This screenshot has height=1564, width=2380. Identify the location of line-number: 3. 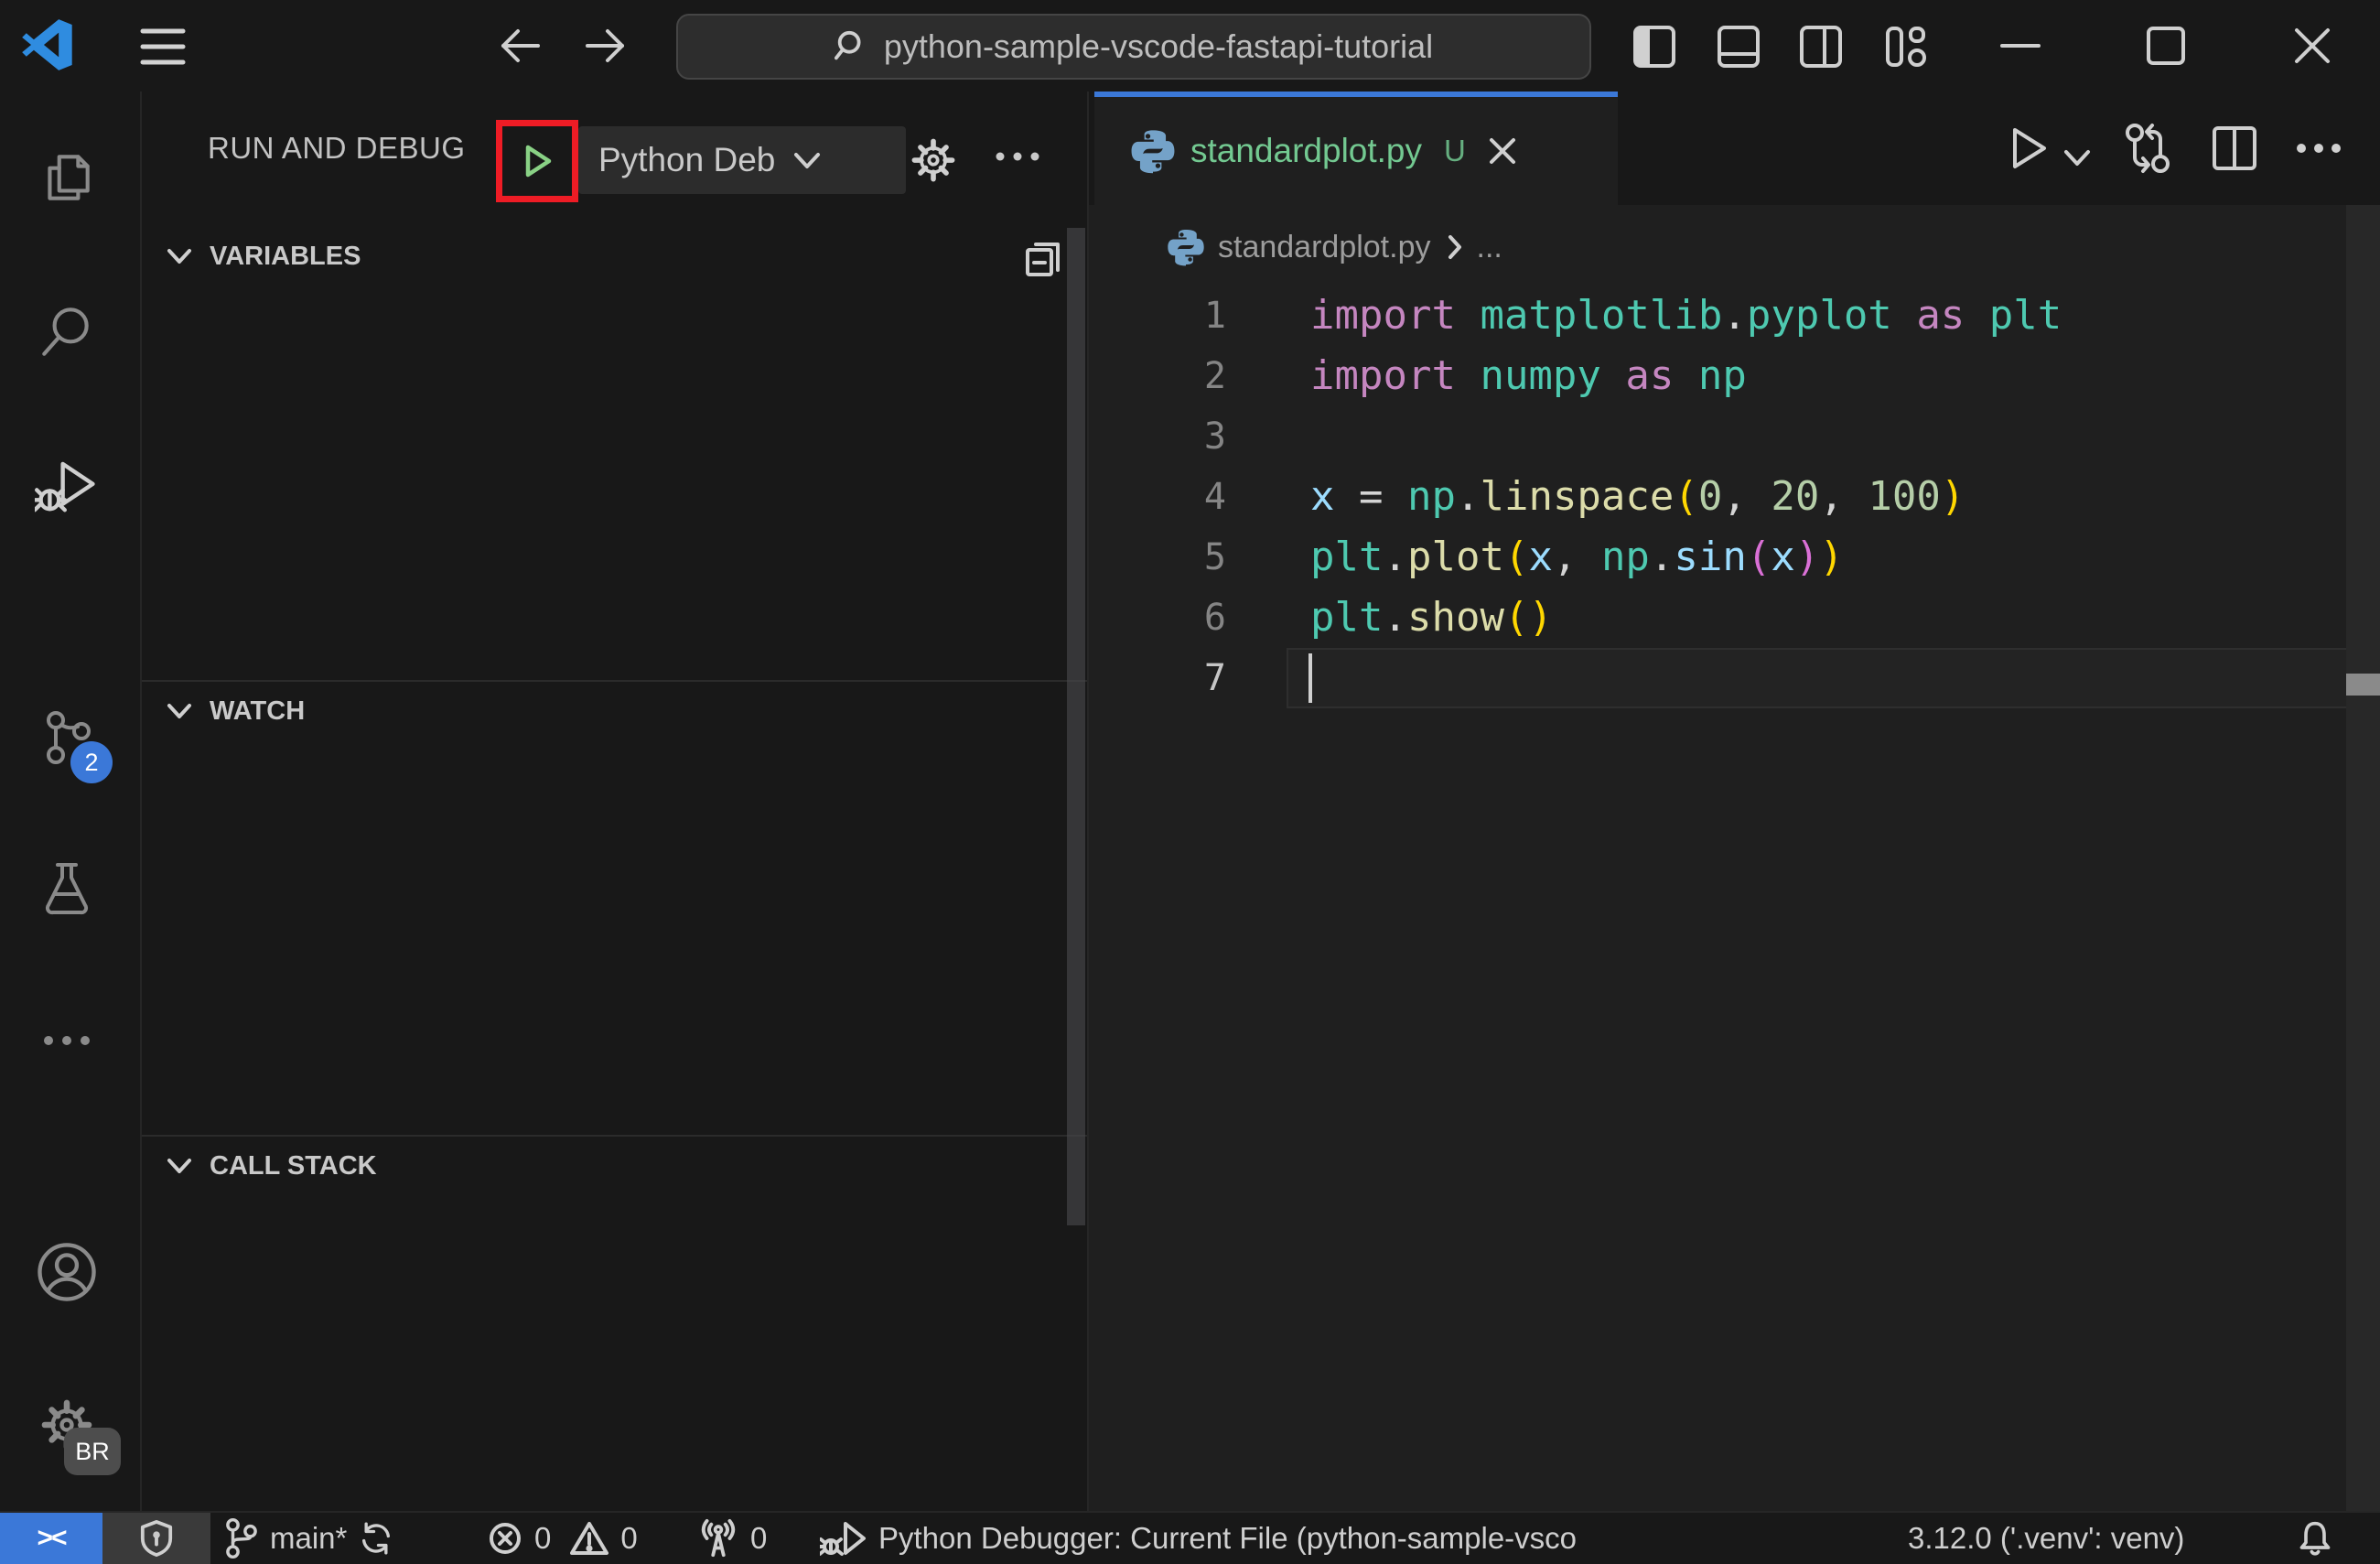
(1214, 436).